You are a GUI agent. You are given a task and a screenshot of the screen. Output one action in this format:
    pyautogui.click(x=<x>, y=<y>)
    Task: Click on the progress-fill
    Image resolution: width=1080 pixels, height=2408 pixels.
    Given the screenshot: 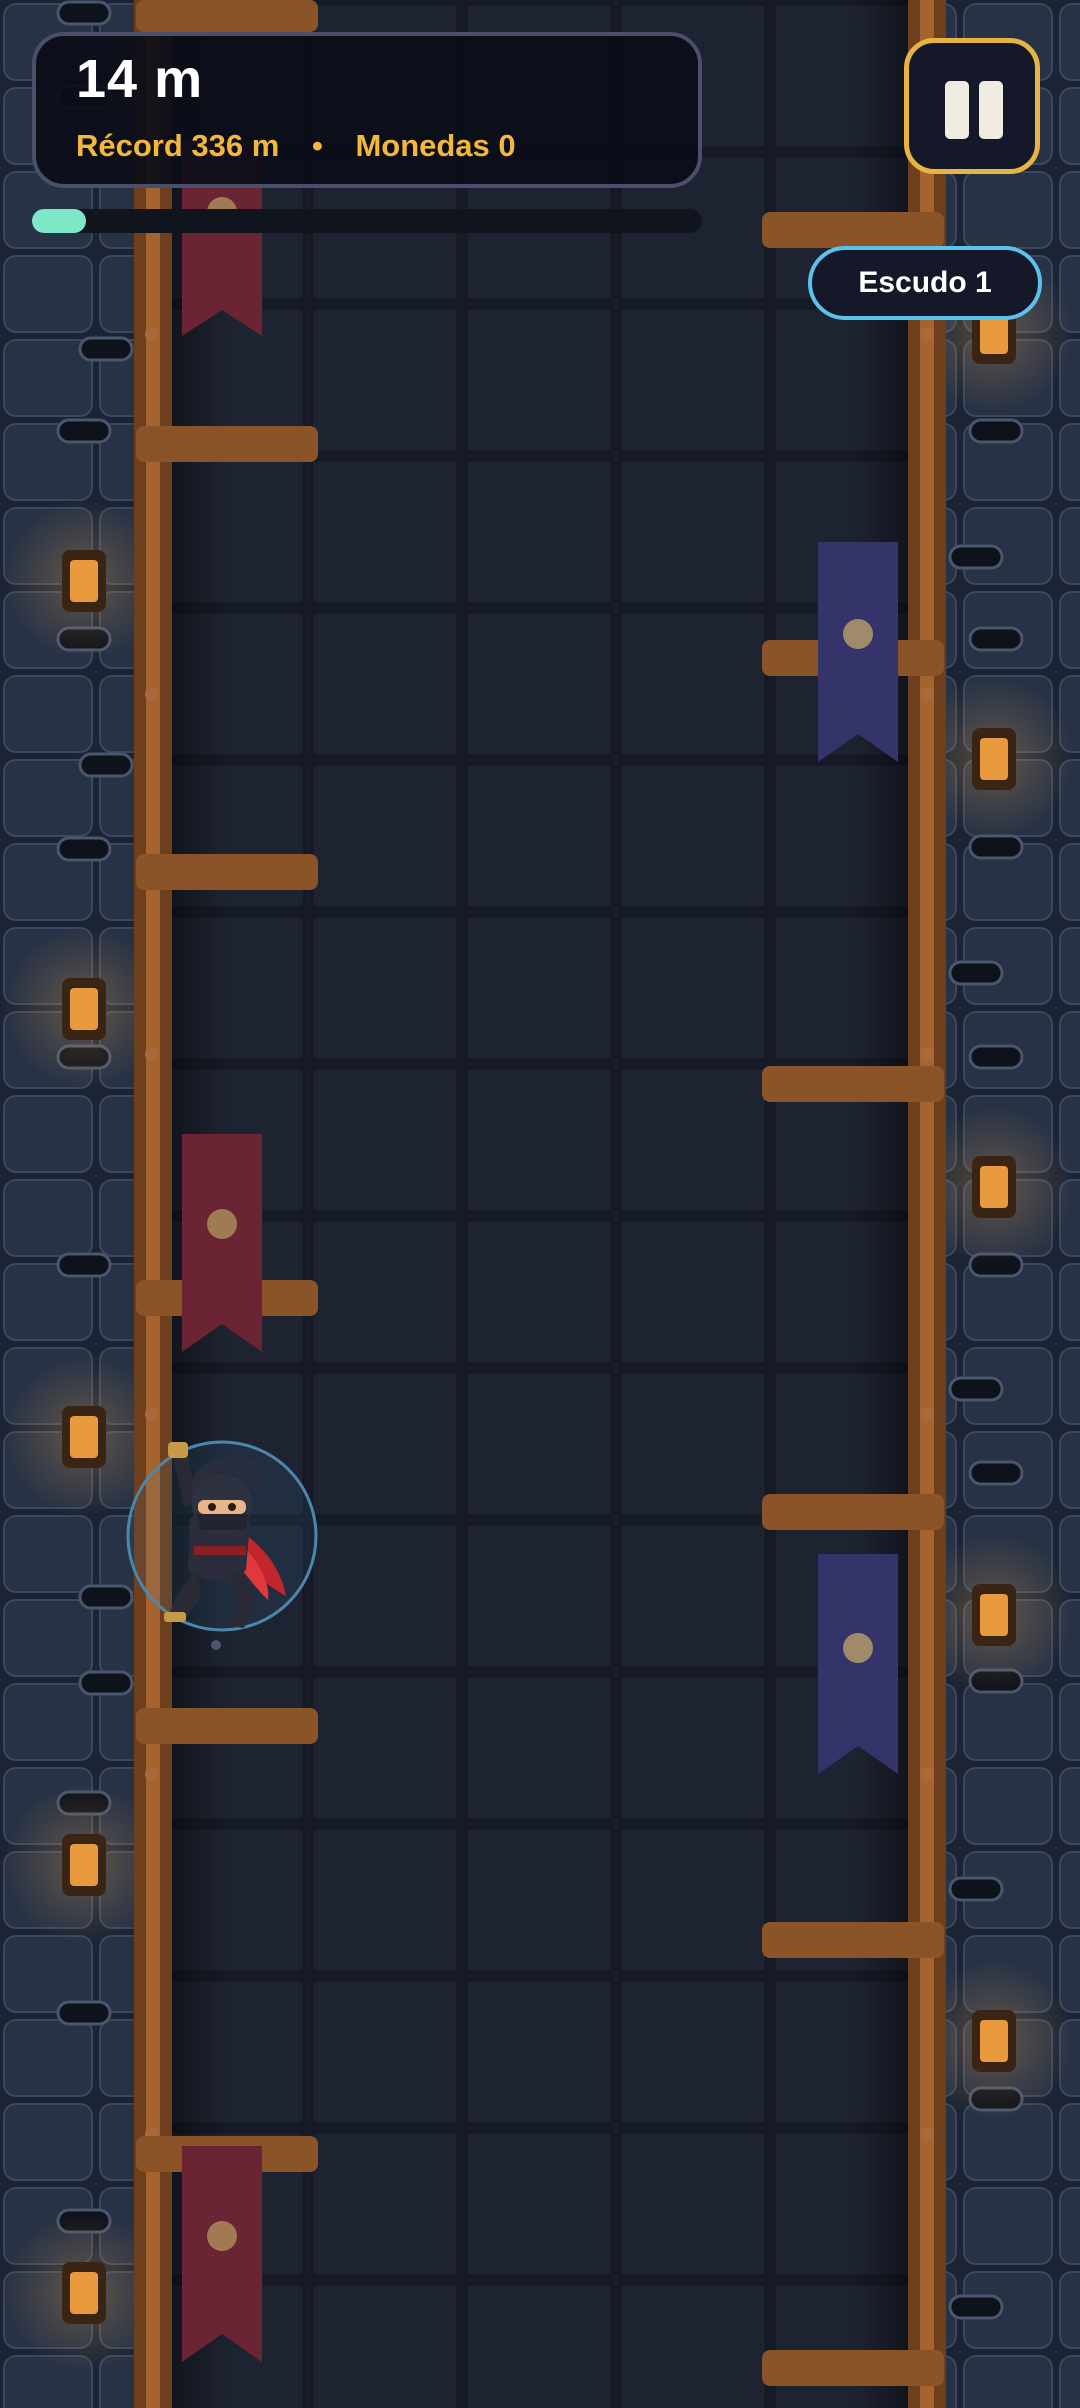 What is the action you would take?
    pyautogui.click(x=59, y=221)
    